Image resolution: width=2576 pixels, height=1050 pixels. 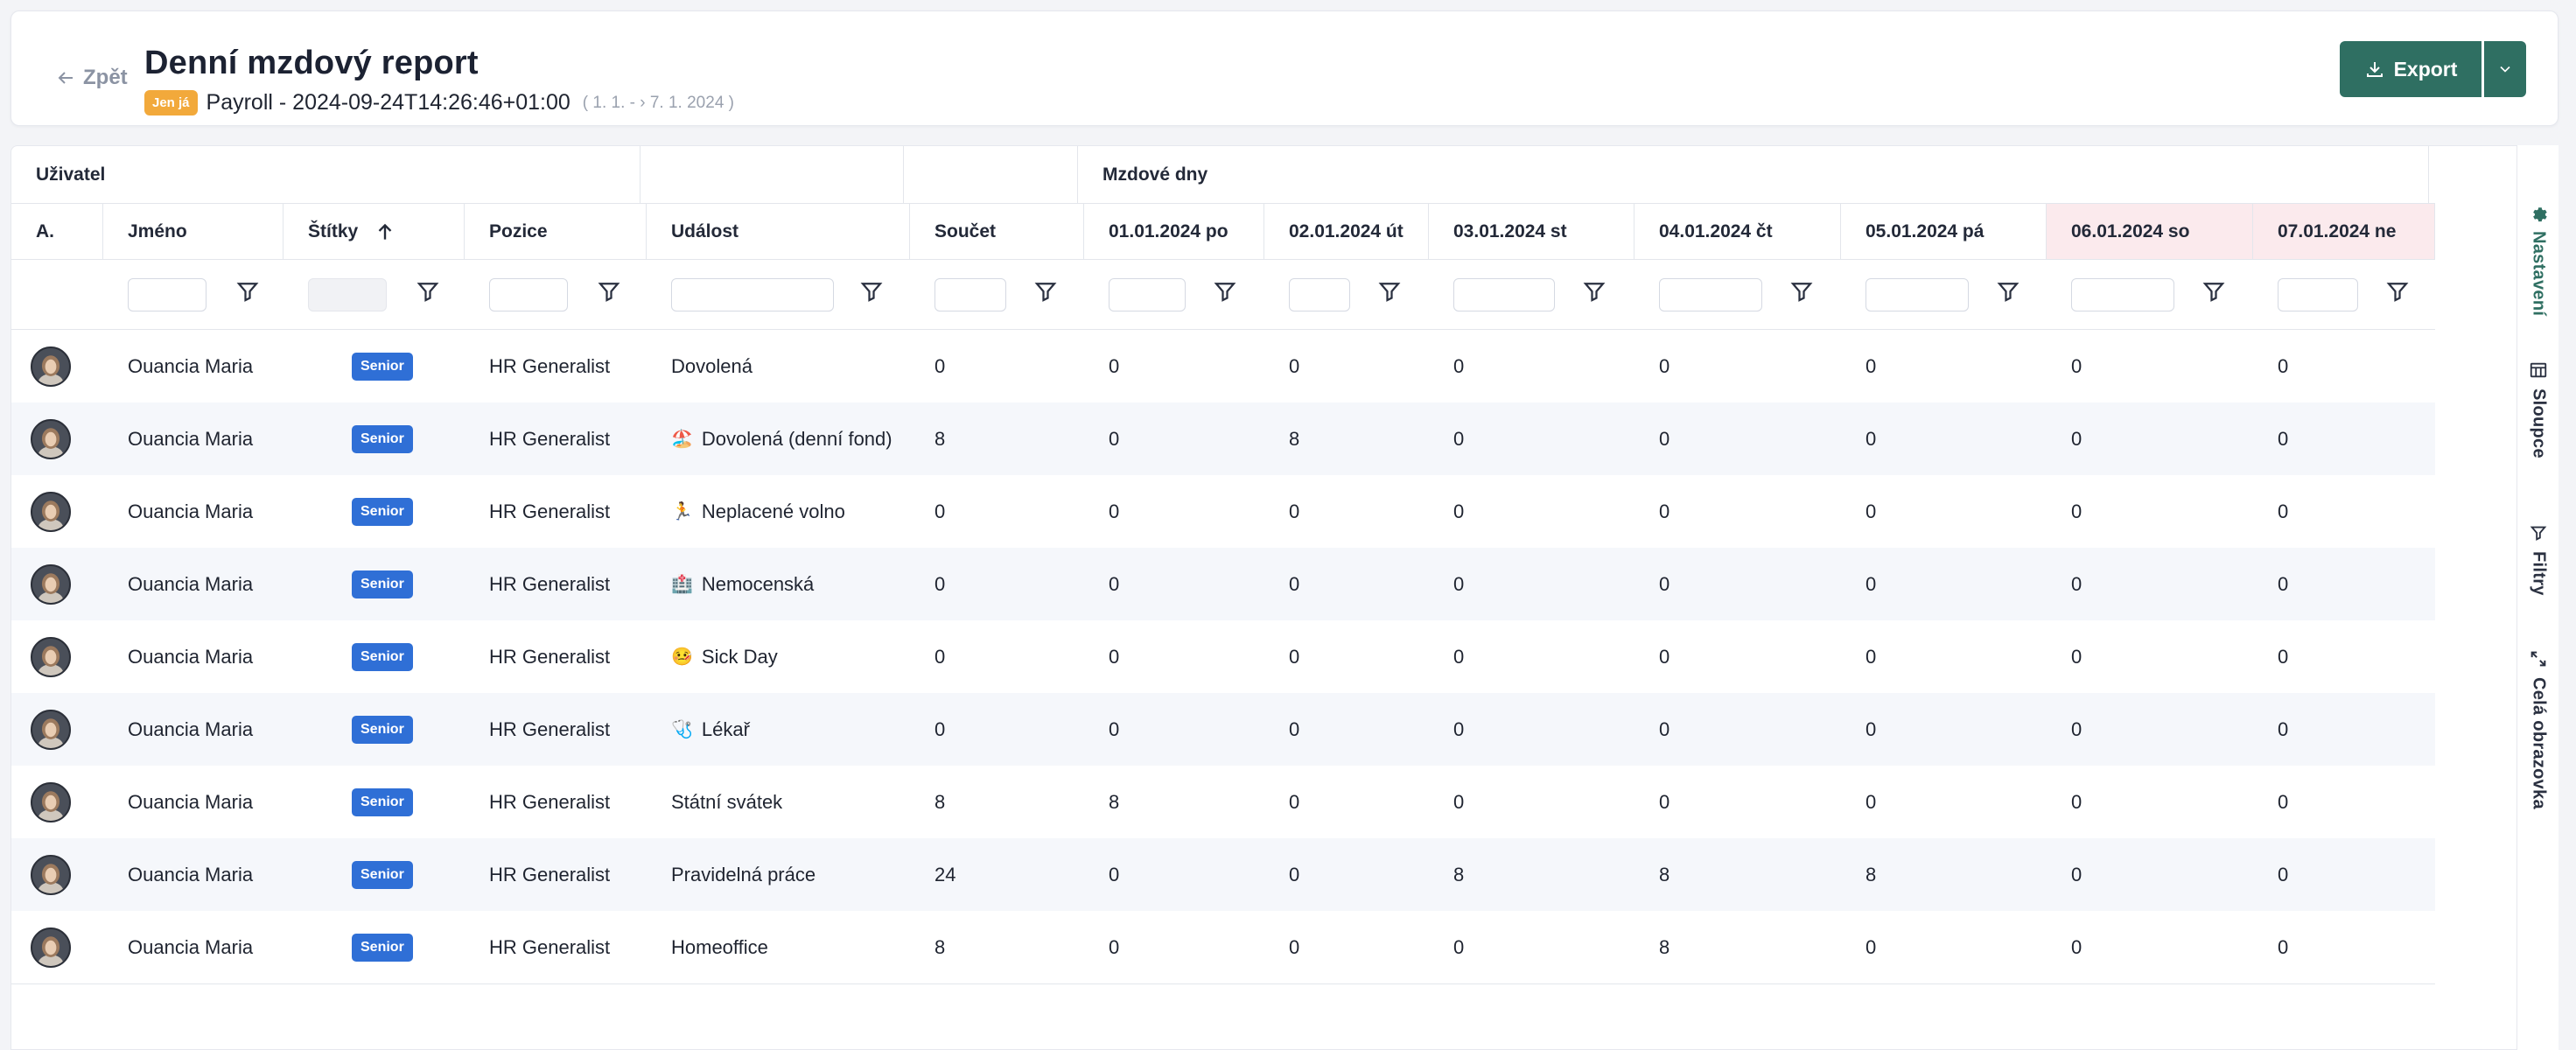 I want to click on avatar-cell, so click(x=57, y=438).